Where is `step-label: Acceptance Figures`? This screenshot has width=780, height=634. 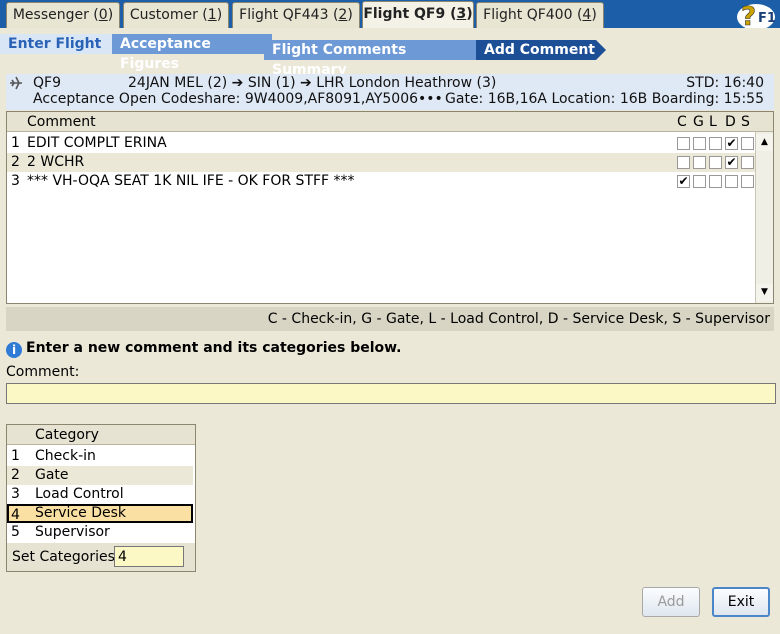 step-label: Acceptance Figures is located at coordinates (165, 54).